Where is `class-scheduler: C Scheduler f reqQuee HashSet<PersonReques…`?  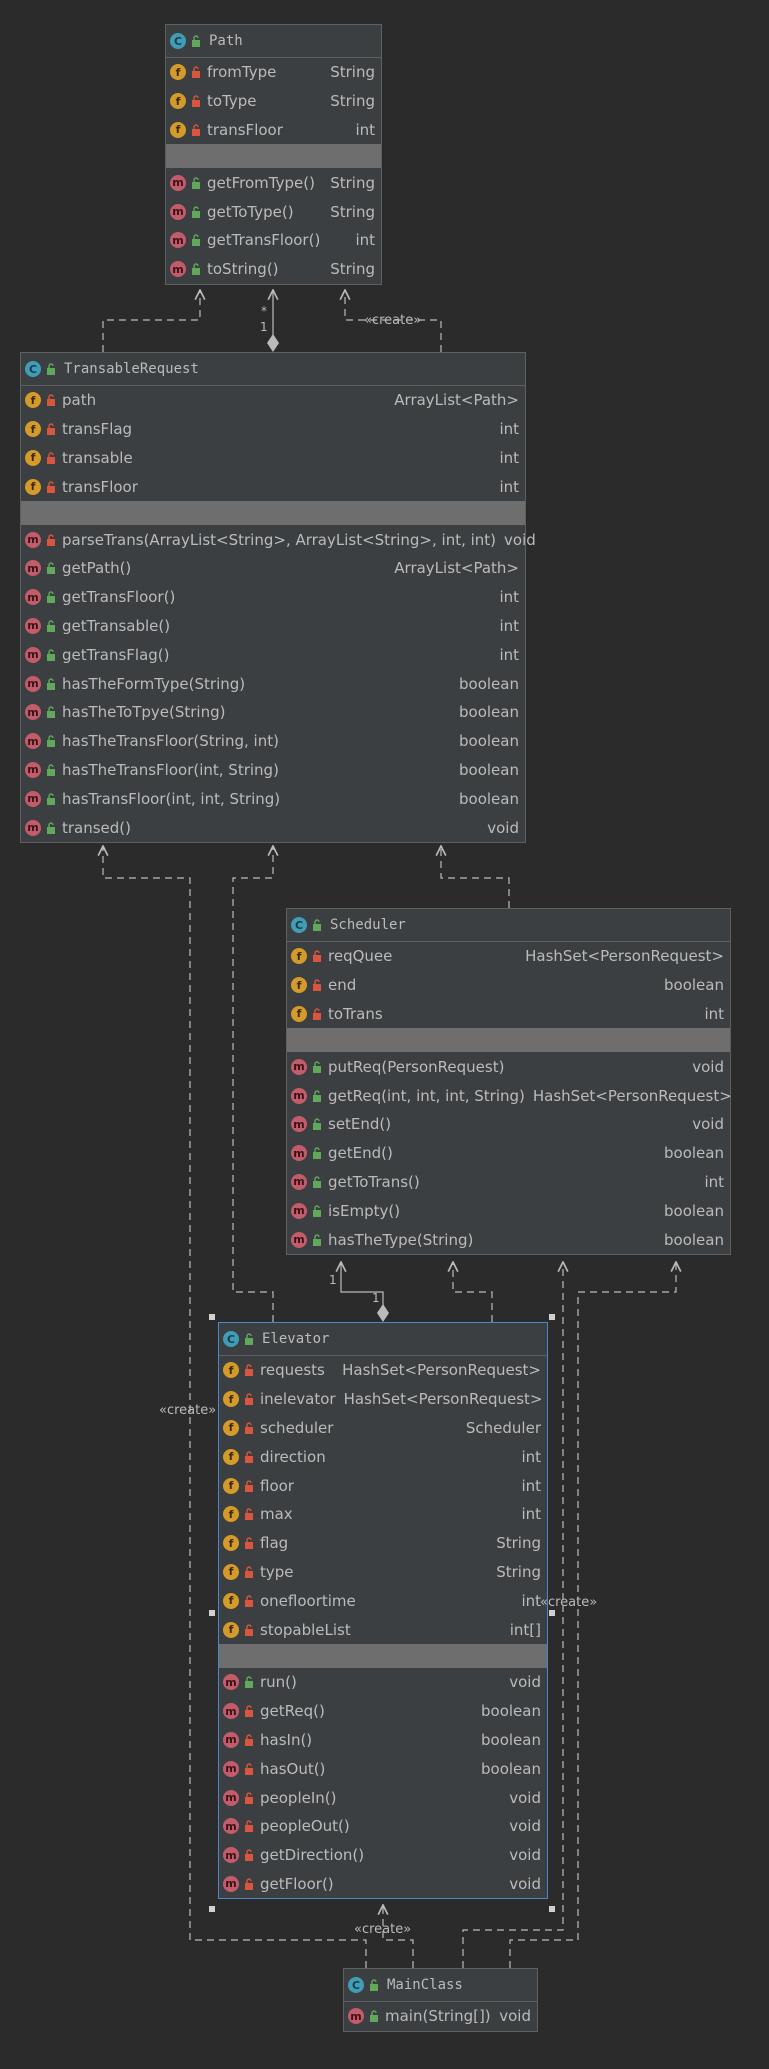
class-scheduler: C Scheduler f reqQuee HashSet<PersonReques… is located at coordinates (509, 1081).